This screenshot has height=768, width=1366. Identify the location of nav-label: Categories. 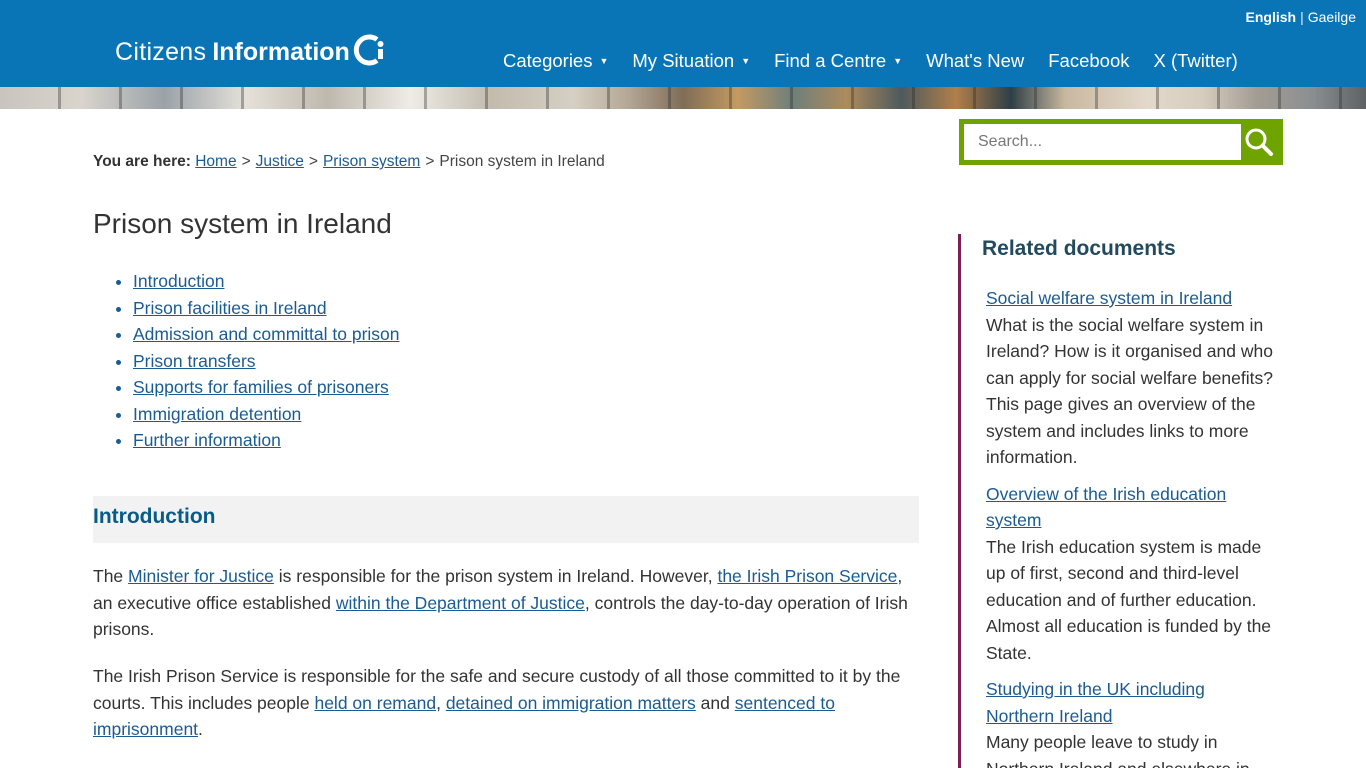
(548, 60).